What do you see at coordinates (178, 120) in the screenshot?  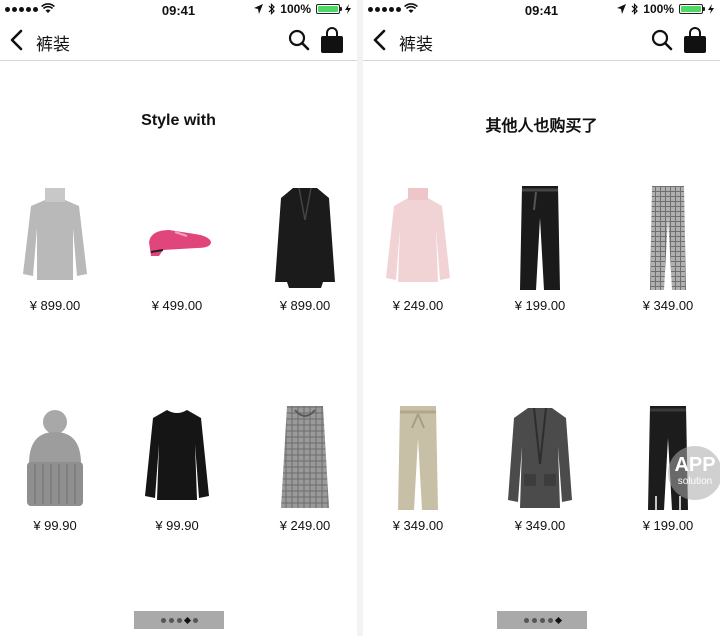 I see `section-title: Style with` at bounding box center [178, 120].